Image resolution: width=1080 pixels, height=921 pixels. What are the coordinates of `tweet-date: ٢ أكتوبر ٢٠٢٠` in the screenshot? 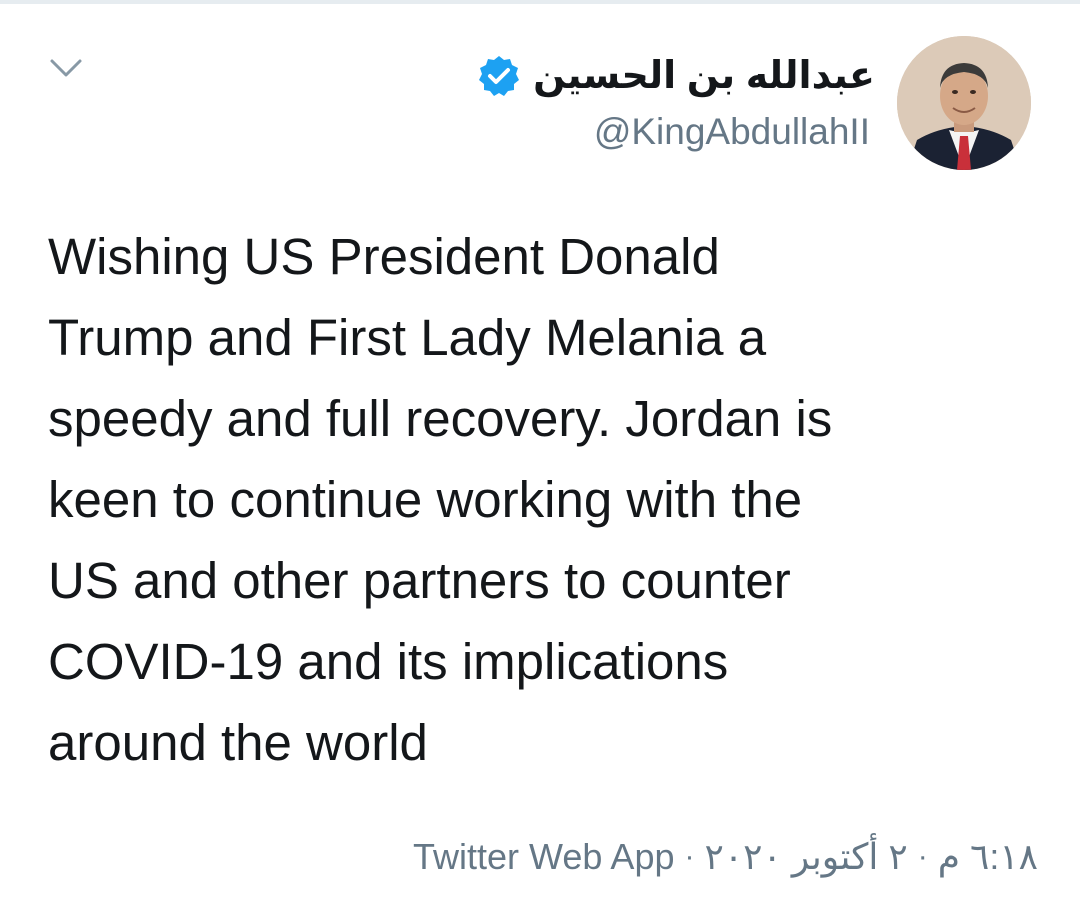 It's located at (806, 857).